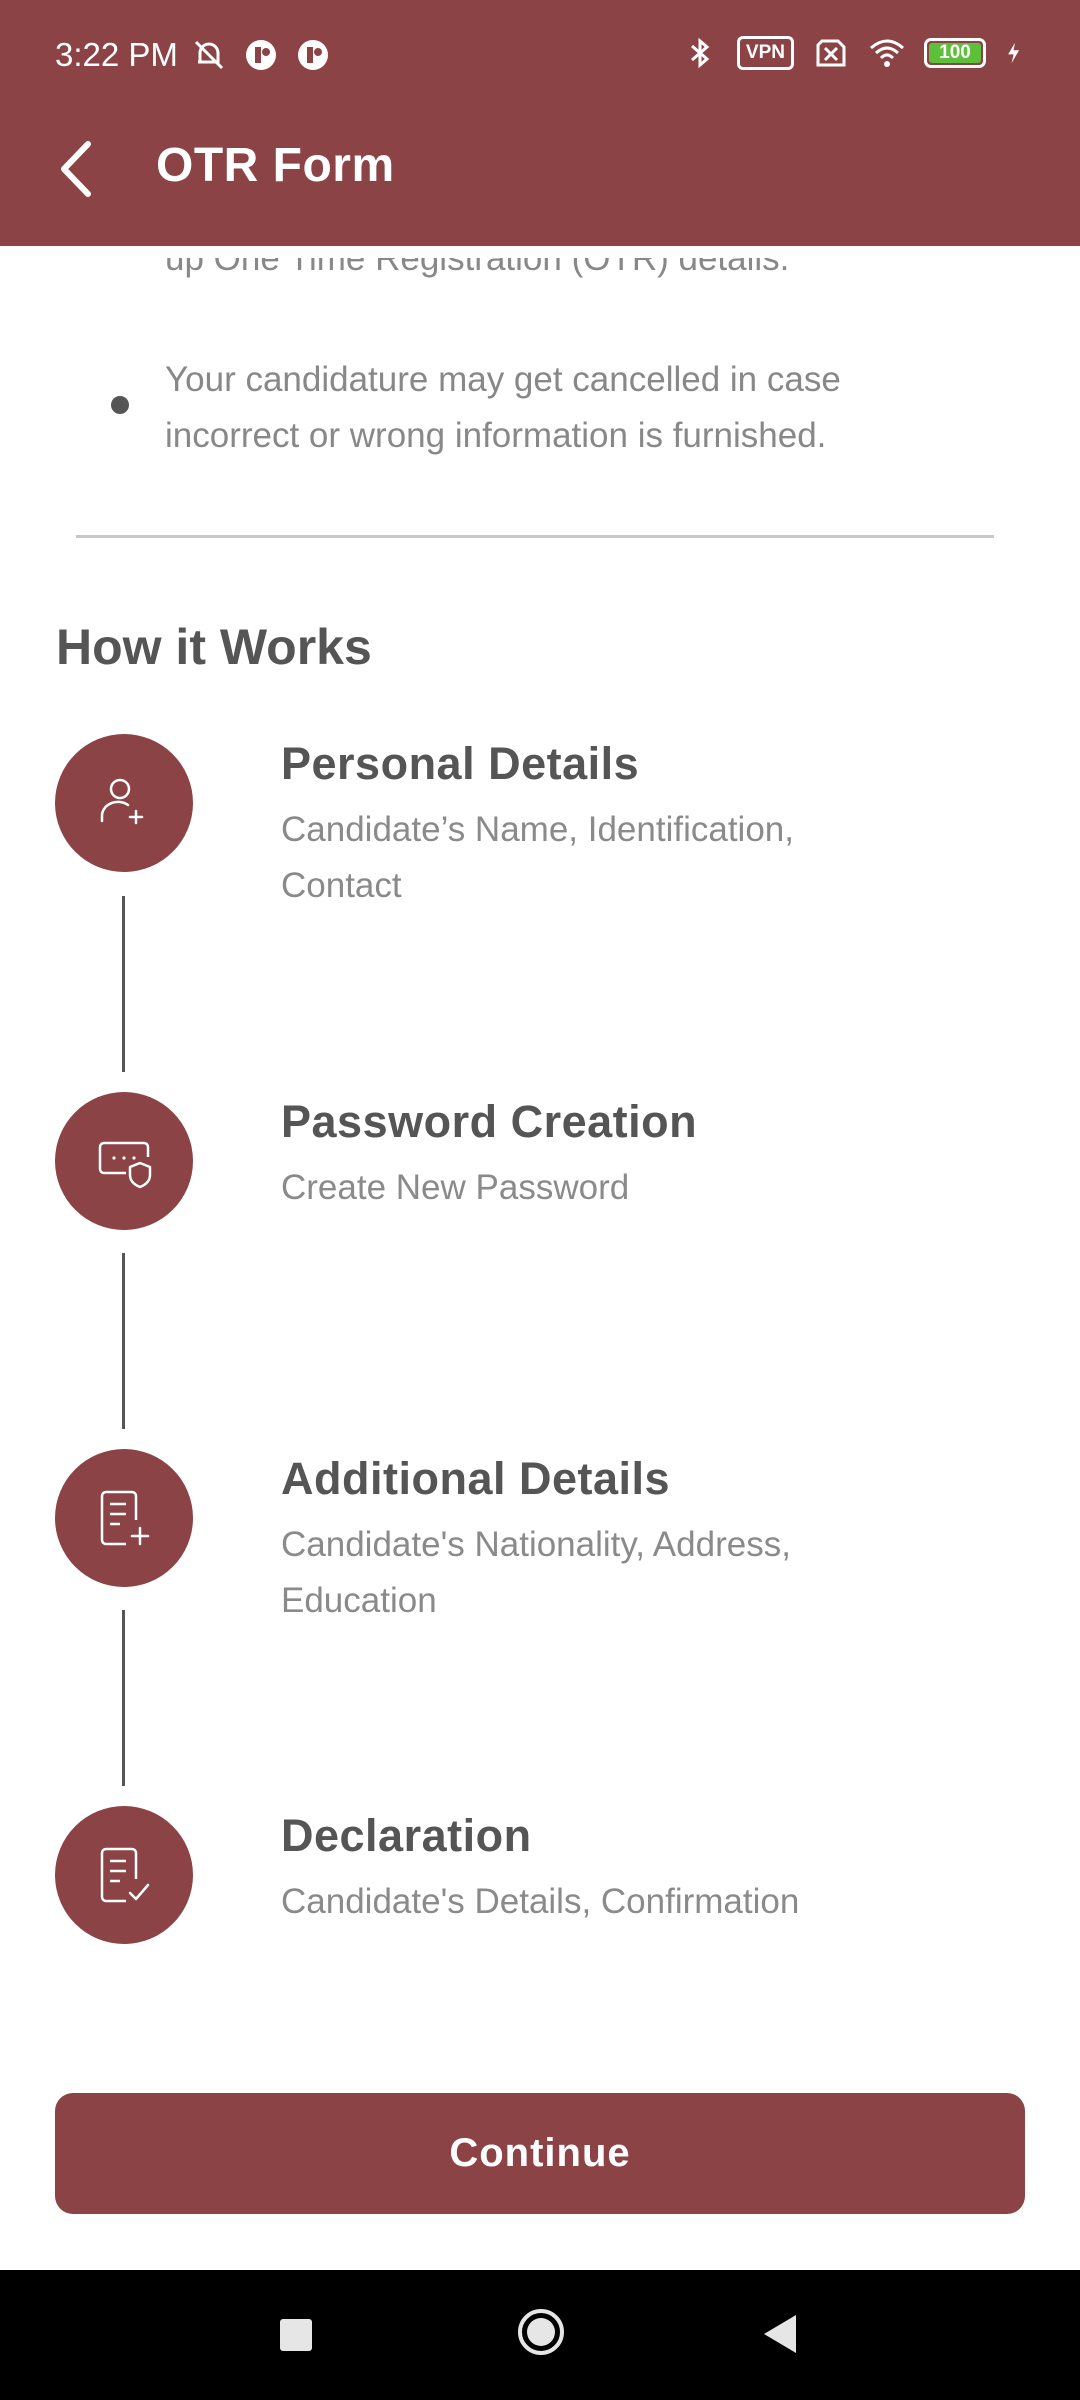 The image size is (1080, 2400). I want to click on section-title: How it Works, so click(214, 647).